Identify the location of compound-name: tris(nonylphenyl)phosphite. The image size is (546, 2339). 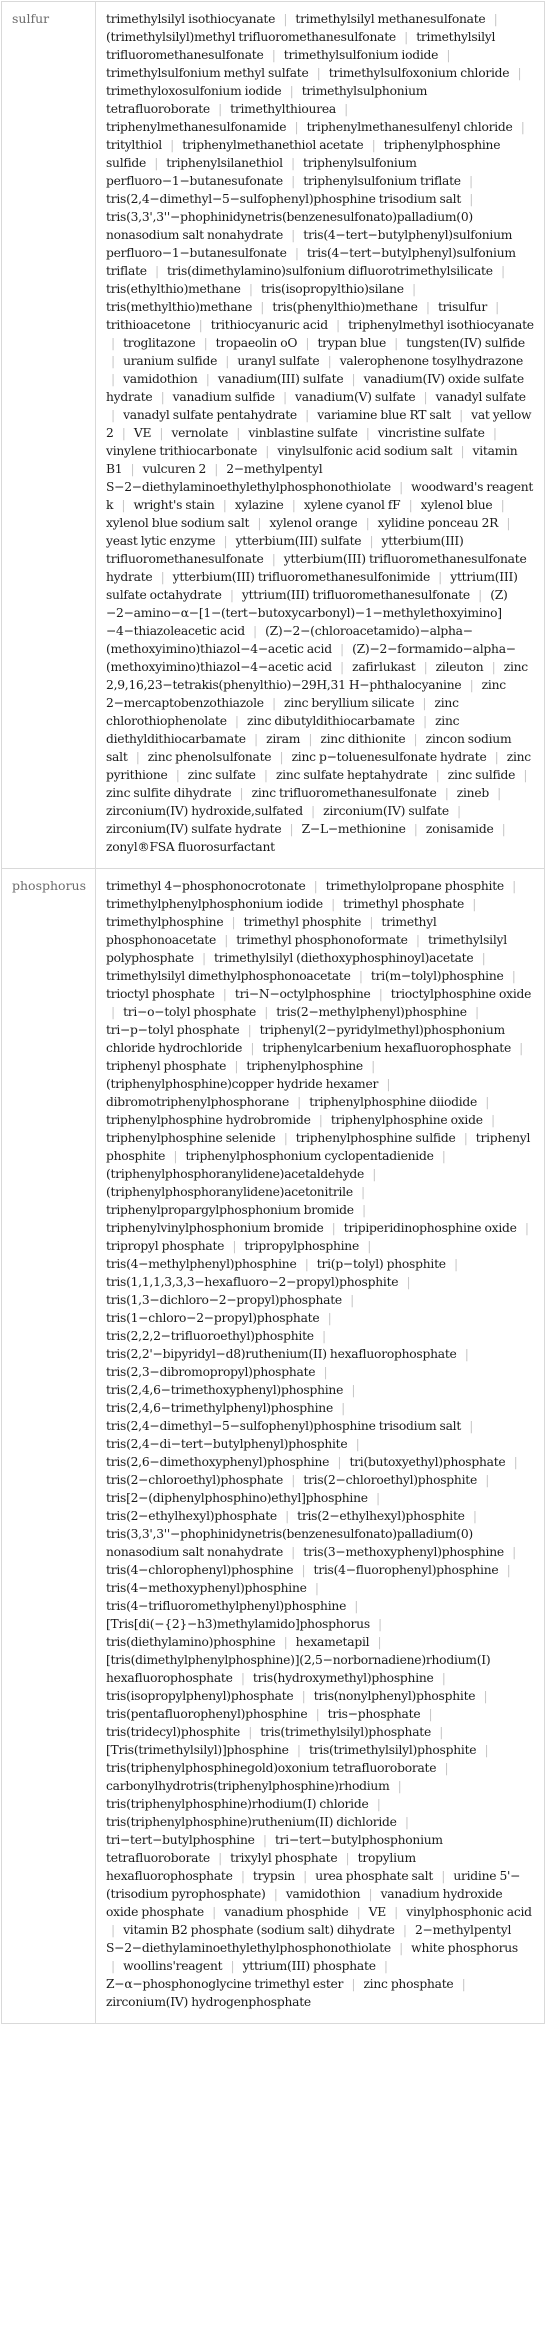
(394, 1696).